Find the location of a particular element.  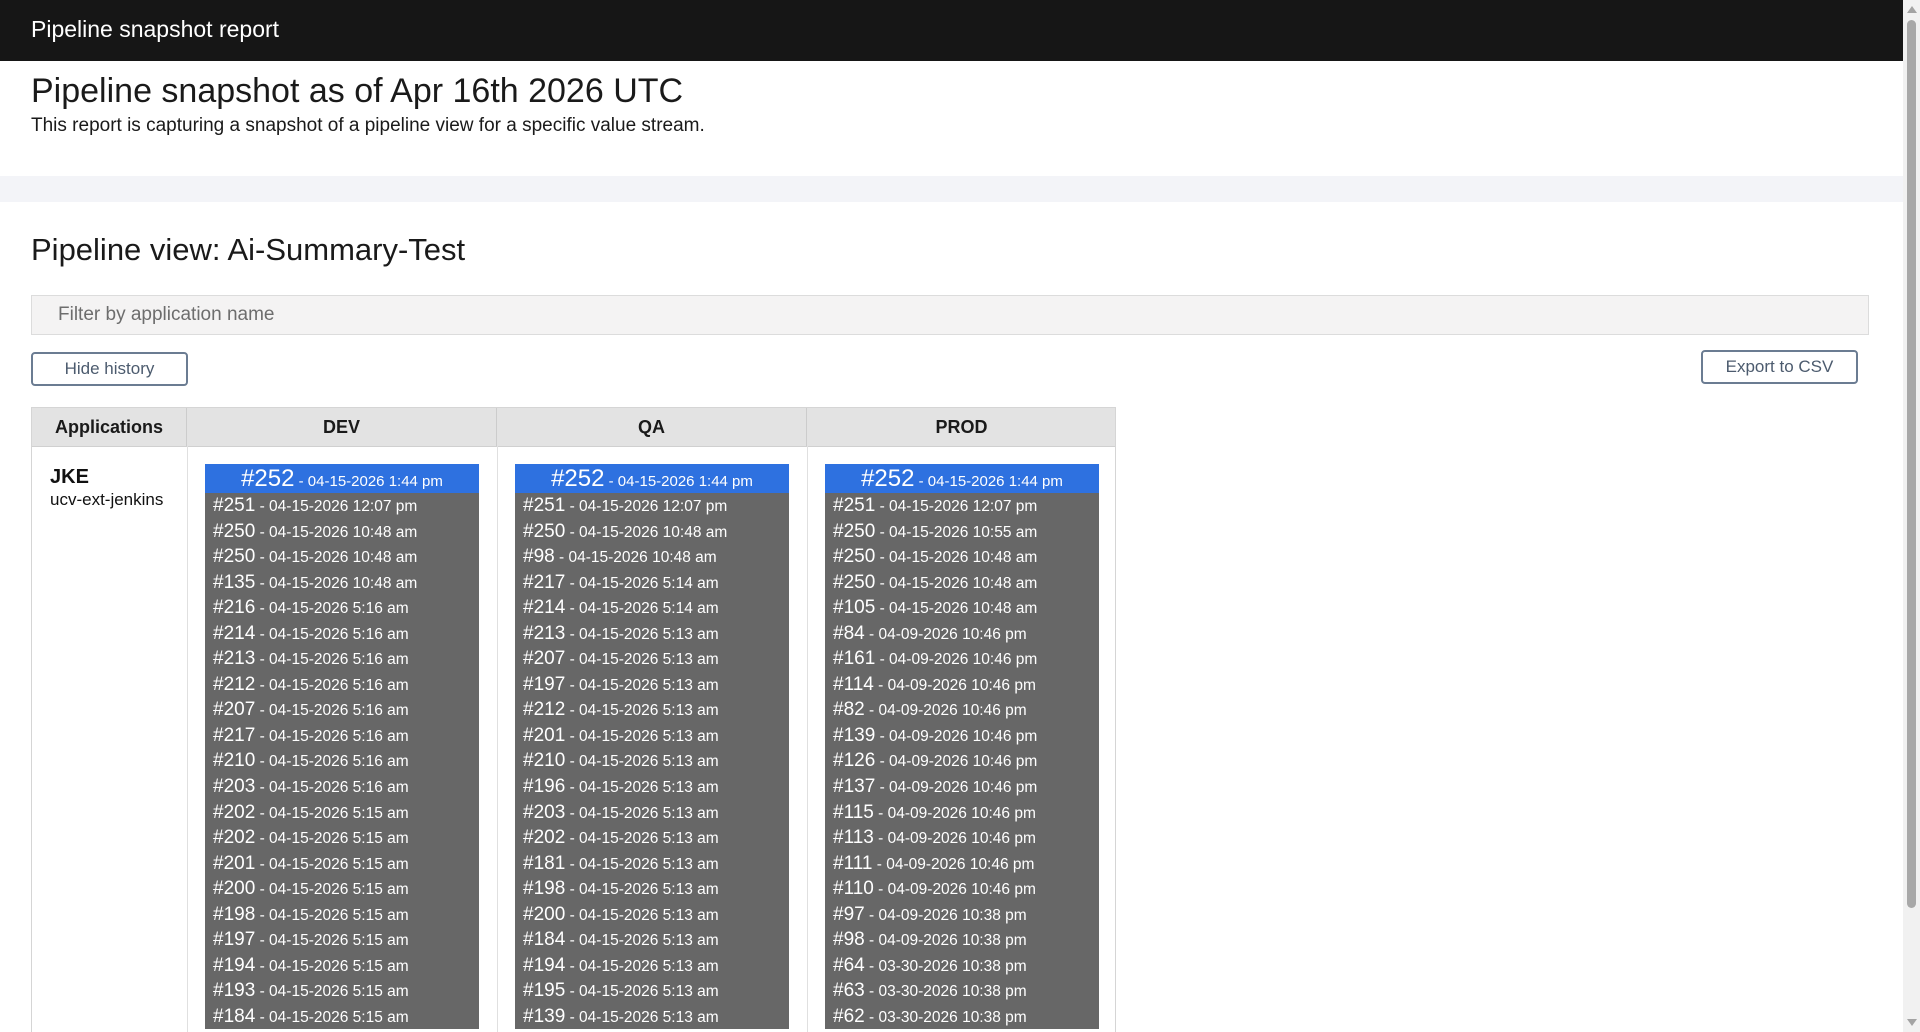

history-build-row: #200 - 04-15-2026 5:15 am is located at coordinates (342, 889).